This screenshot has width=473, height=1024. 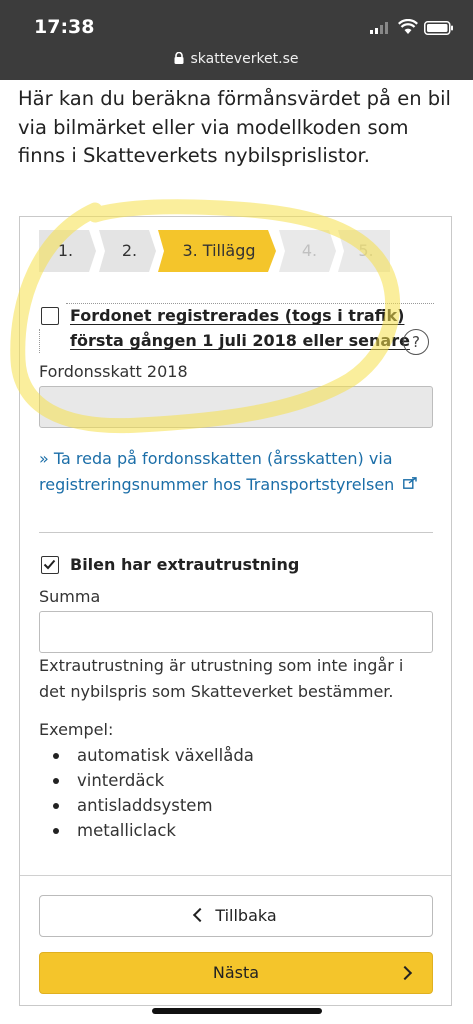 What do you see at coordinates (237, 1011) in the screenshot?
I see `home-indicator` at bounding box center [237, 1011].